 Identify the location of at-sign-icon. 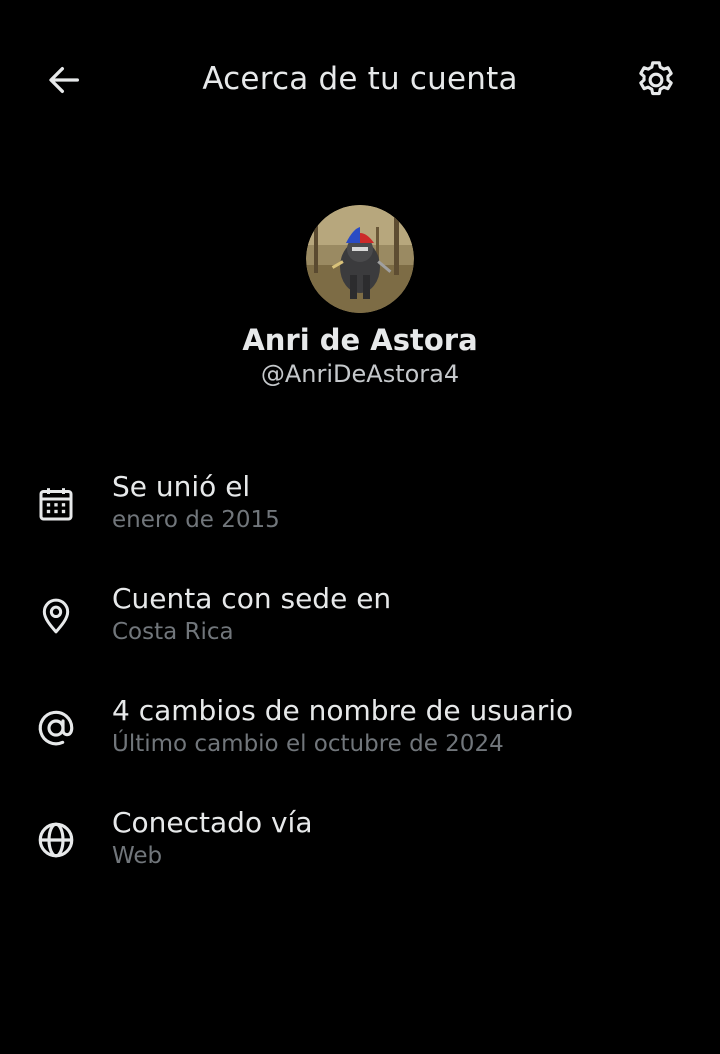
(56, 728).